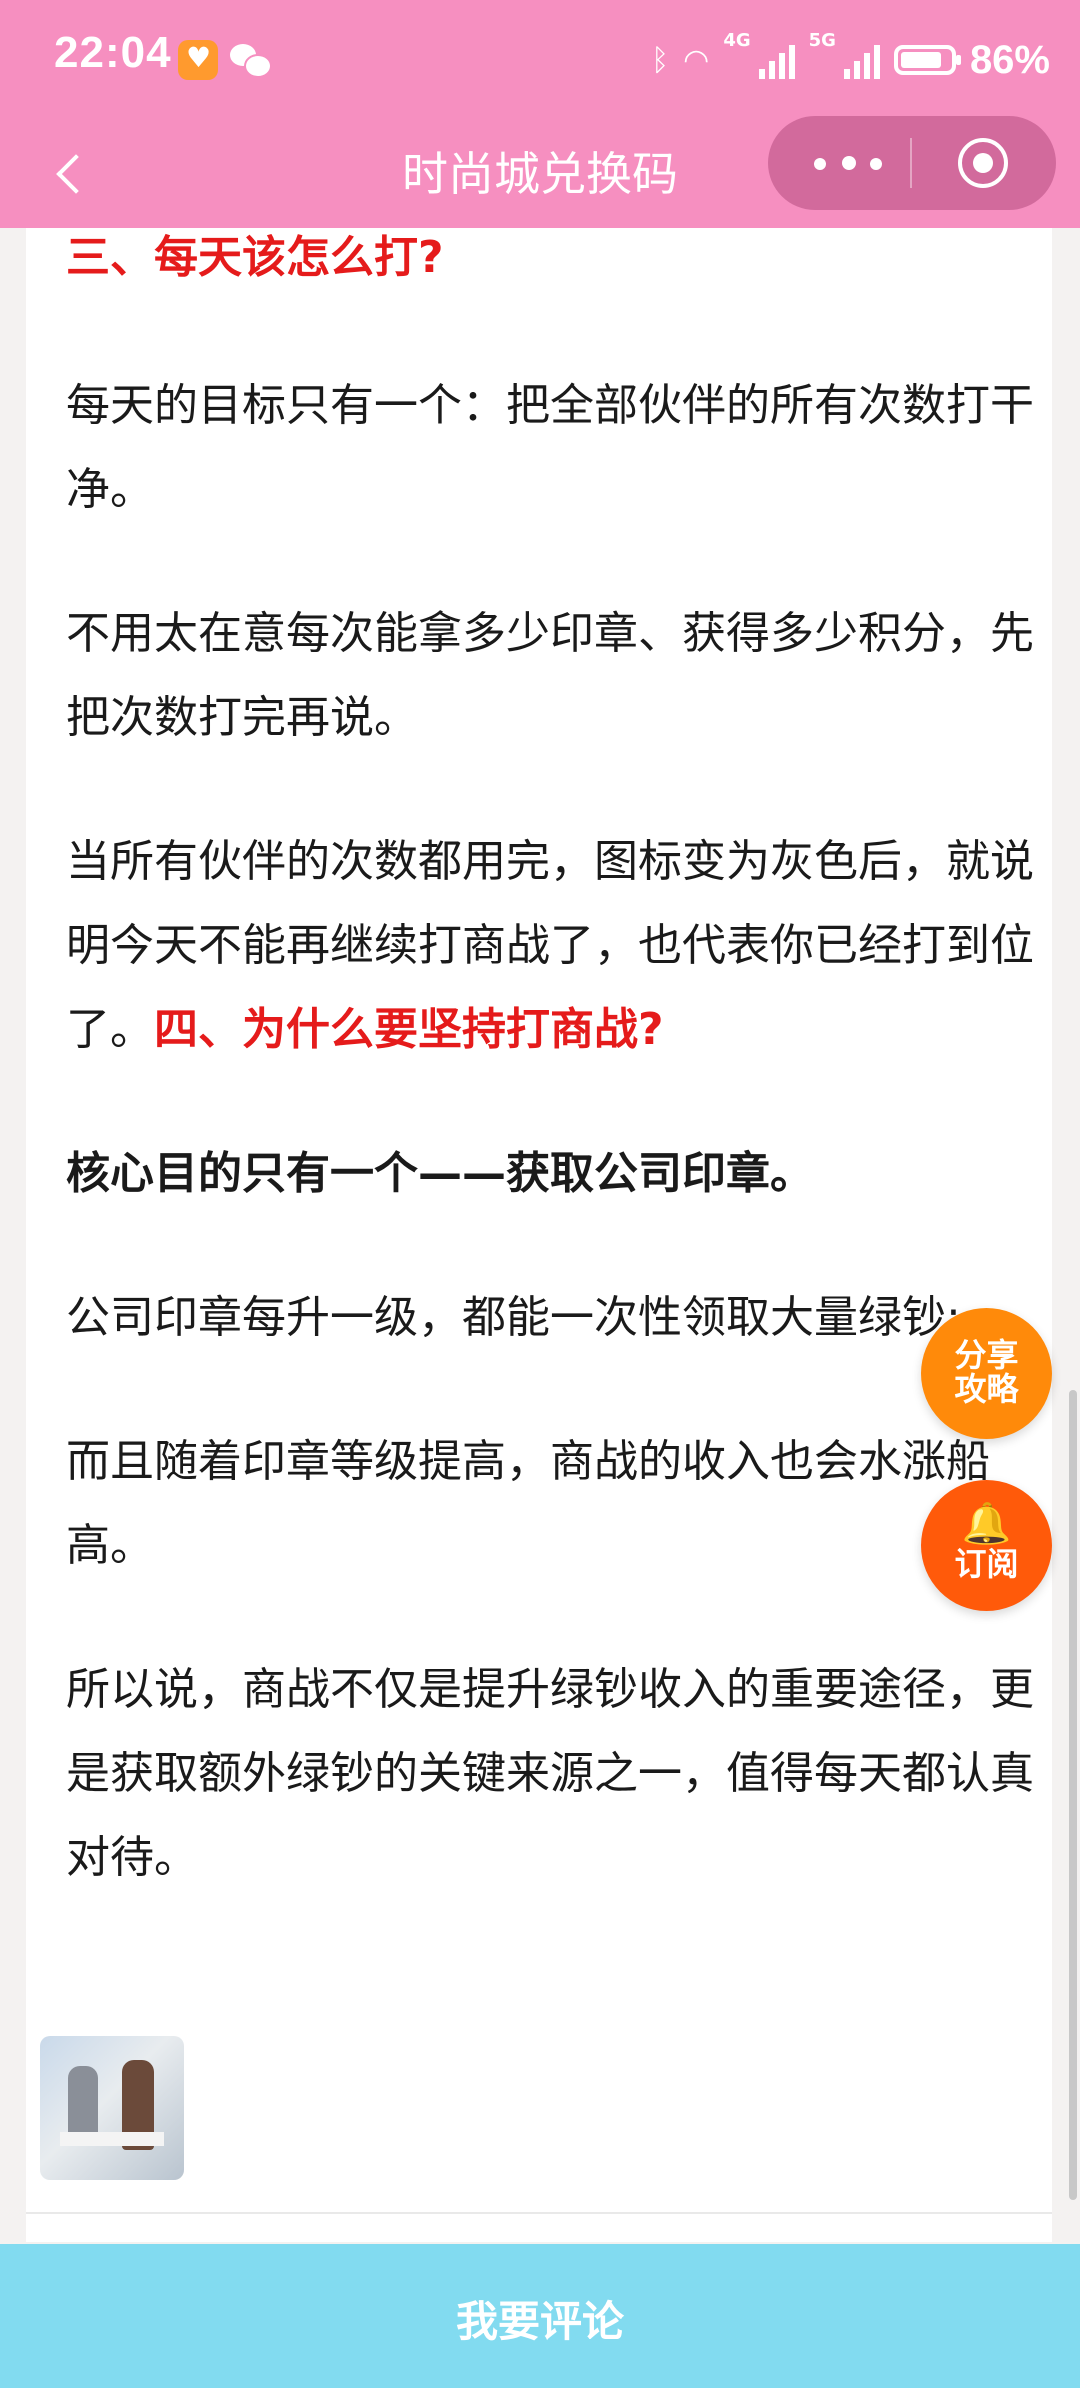  I want to click on miniprogram-capsule, so click(912, 163).